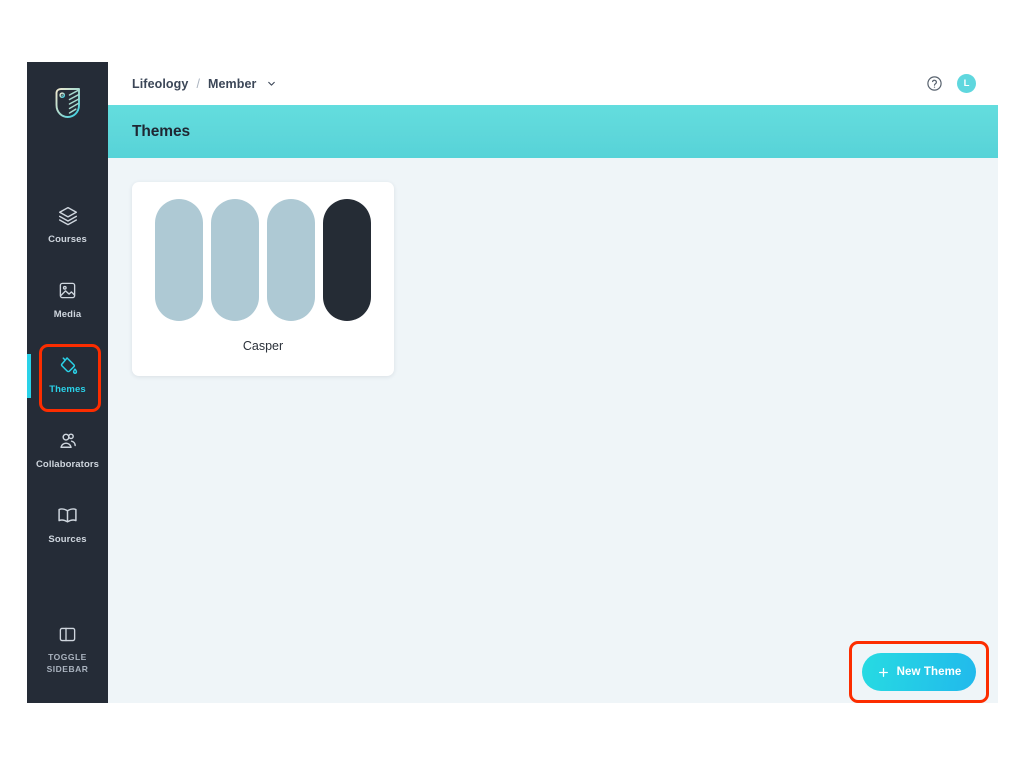 The width and height of the screenshot is (1024, 768). Describe the element at coordinates (67, 634) in the screenshot. I see `sidebar-panel-icon` at that location.